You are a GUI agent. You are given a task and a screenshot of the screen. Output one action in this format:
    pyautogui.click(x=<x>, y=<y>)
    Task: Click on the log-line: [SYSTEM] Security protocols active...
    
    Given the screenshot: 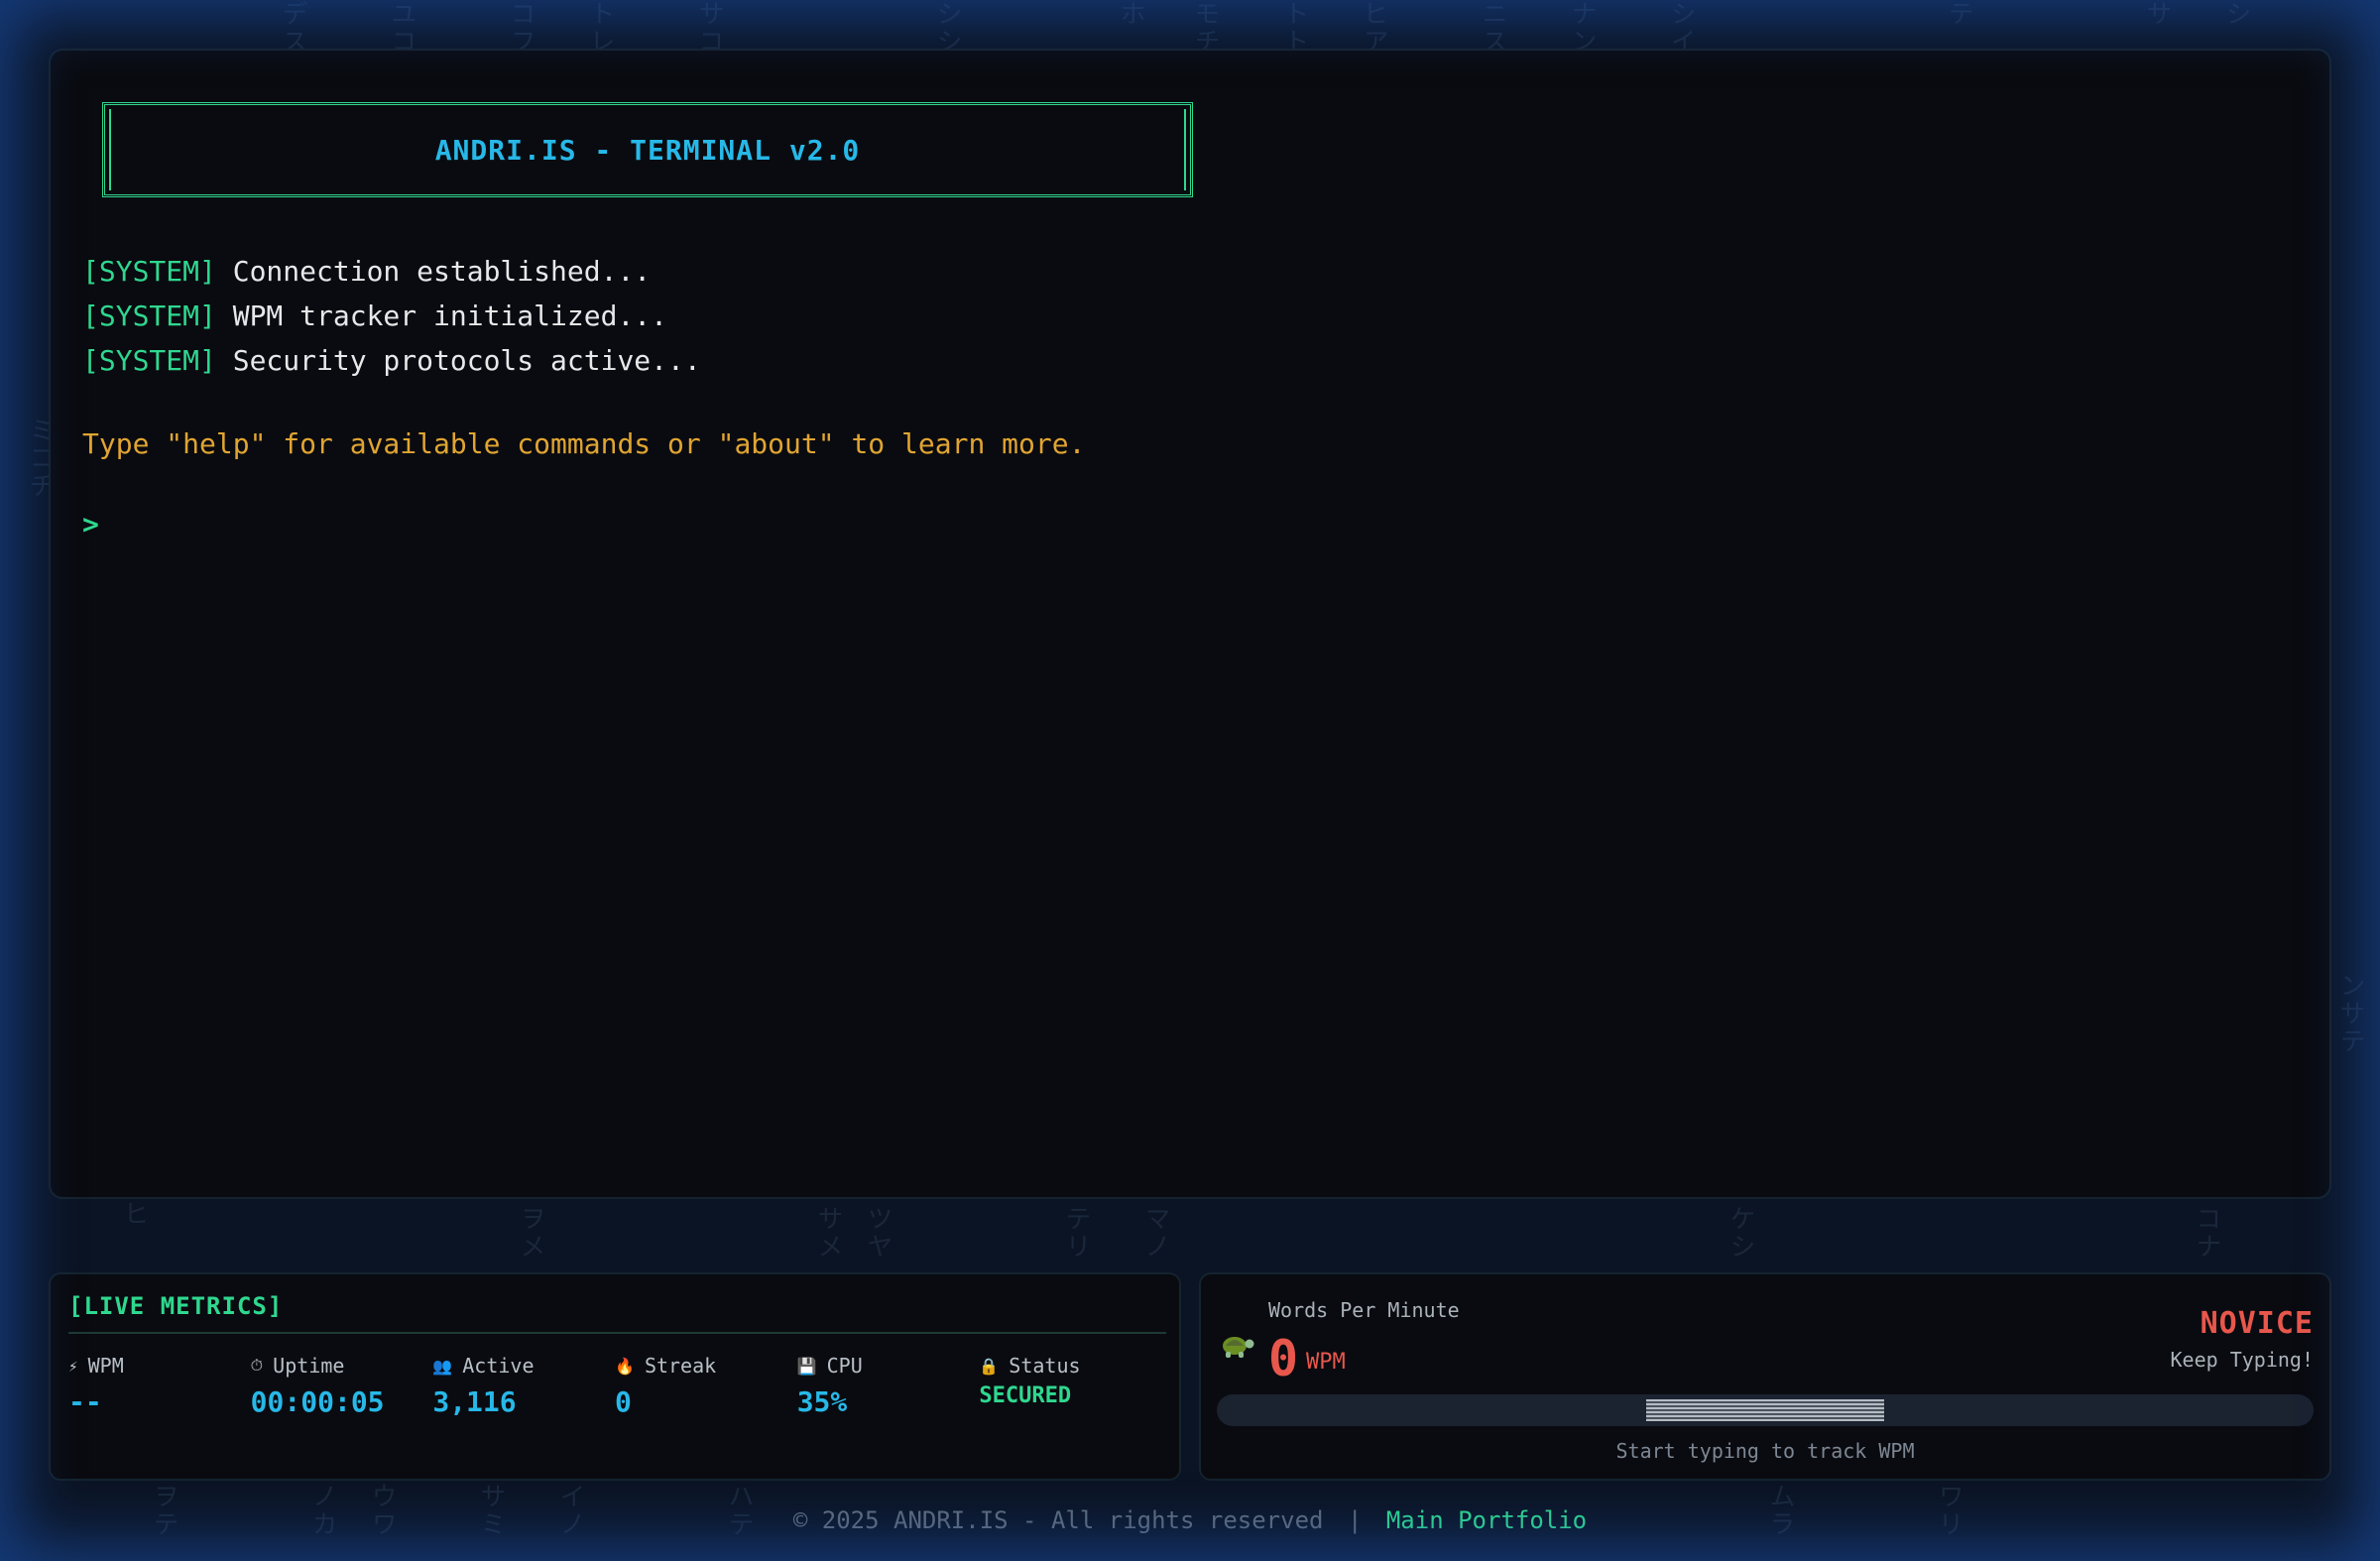 What is the action you would take?
    pyautogui.click(x=1190, y=360)
    